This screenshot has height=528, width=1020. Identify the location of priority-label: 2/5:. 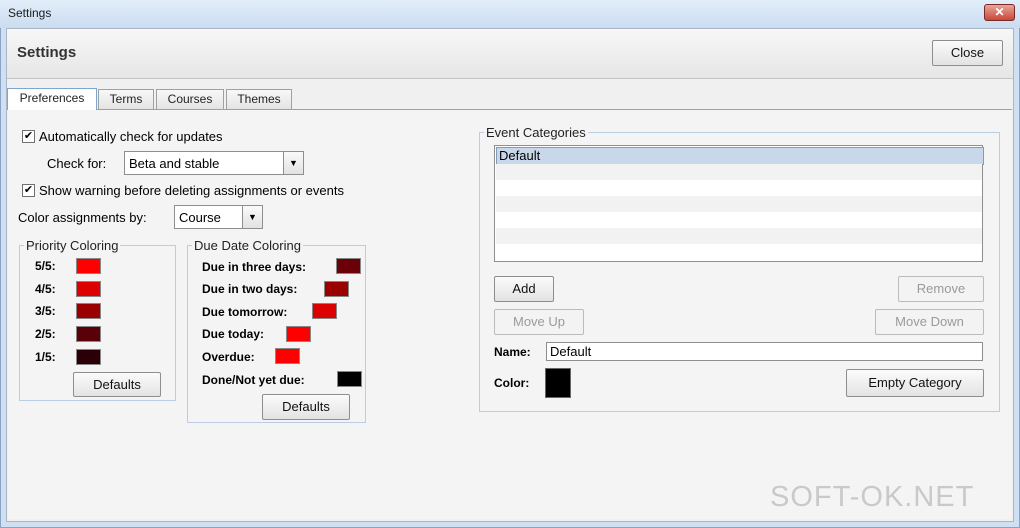
(45, 334).